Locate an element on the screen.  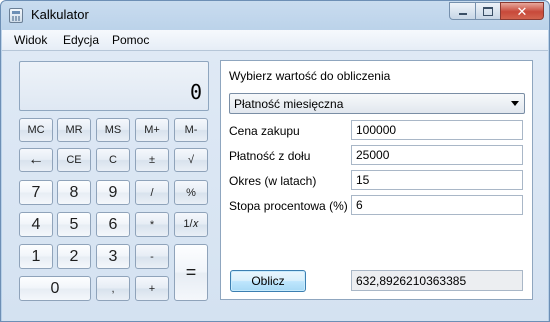
digit-8-button: 8 is located at coordinates (74, 192).